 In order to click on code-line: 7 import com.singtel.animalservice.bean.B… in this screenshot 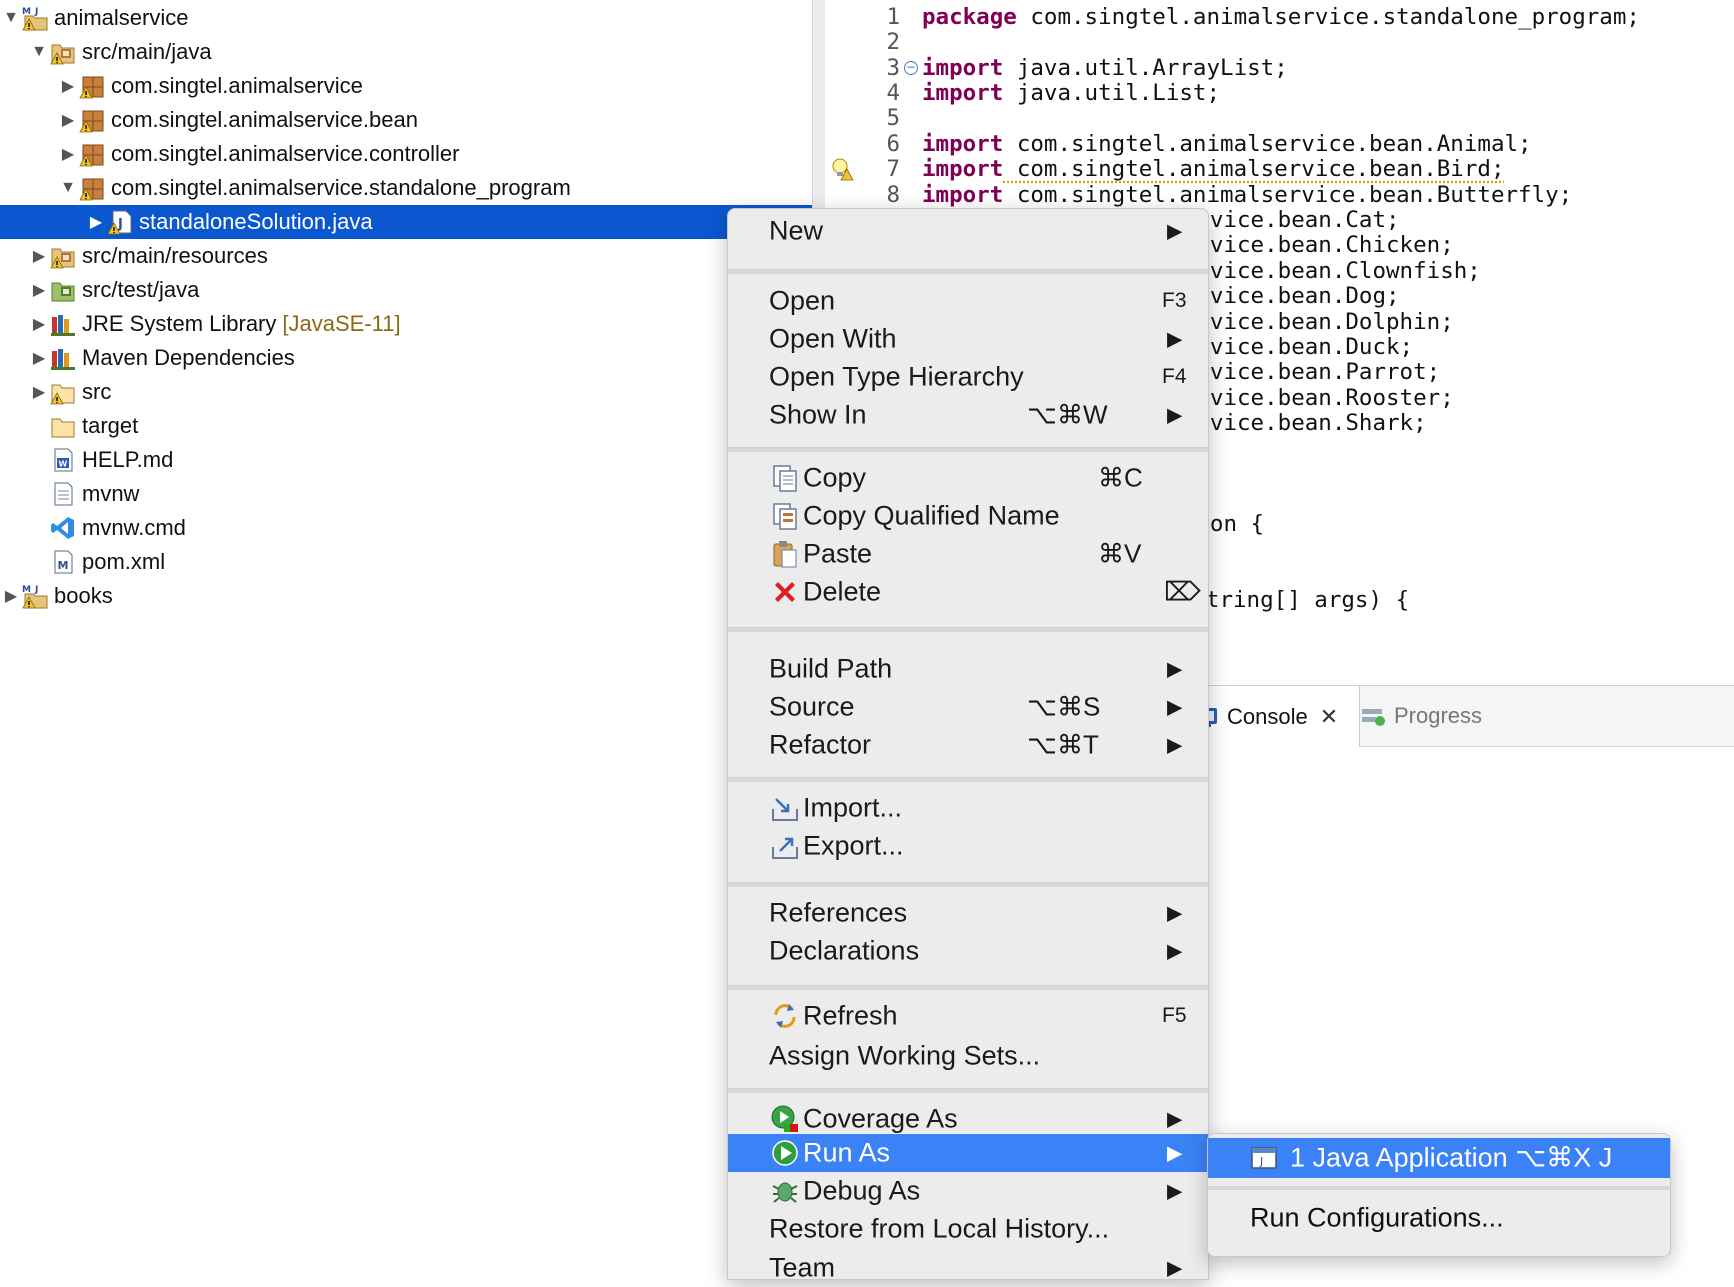, I will do `click(1279, 170)`.